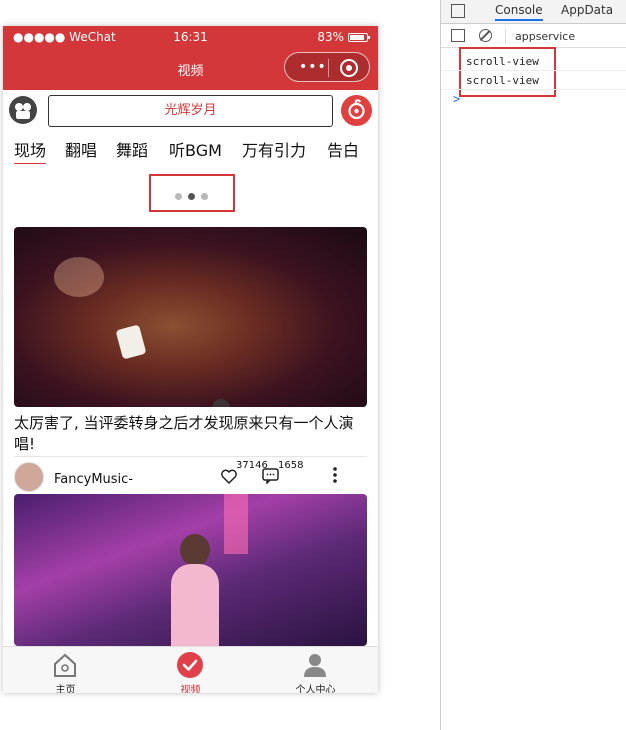 The width and height of the screenshot is (626, 730). I want to click on tabbar-label: 主页, so click(65, 689).